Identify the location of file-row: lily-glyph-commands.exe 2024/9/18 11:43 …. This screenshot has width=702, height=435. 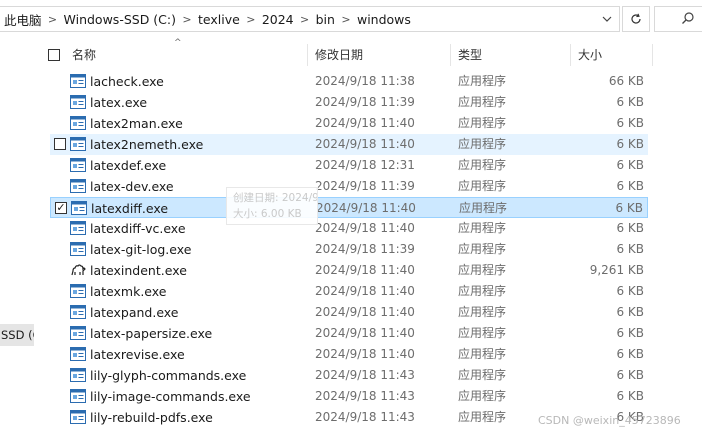
(349, 375).